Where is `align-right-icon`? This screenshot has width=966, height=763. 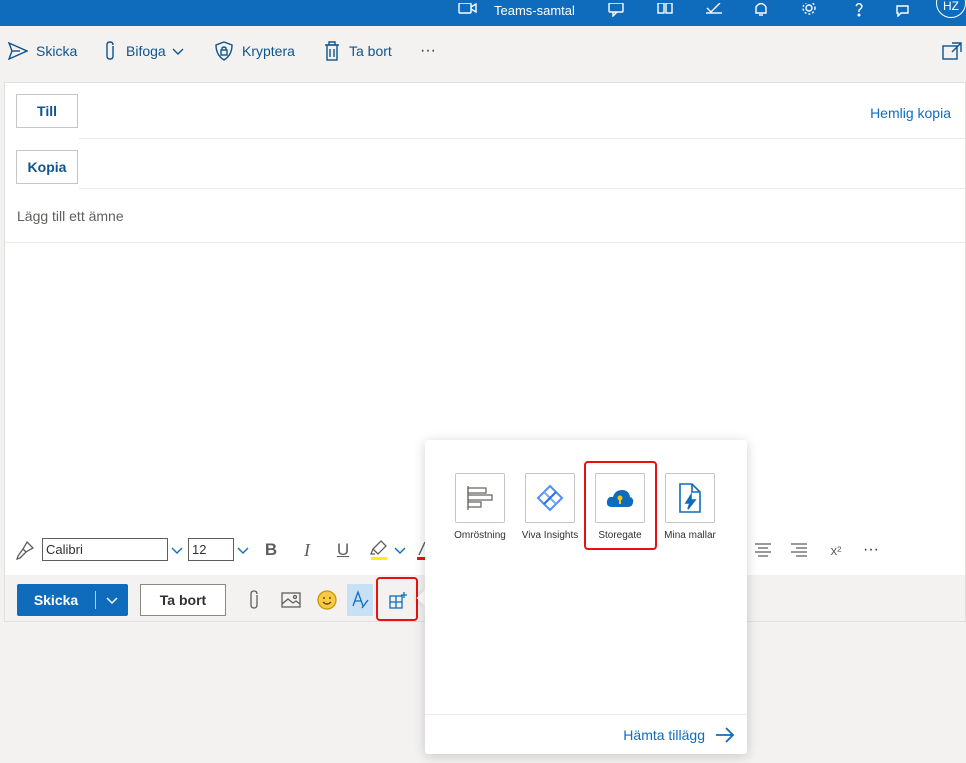 align-right-icon is located at coordinates (799, 550).